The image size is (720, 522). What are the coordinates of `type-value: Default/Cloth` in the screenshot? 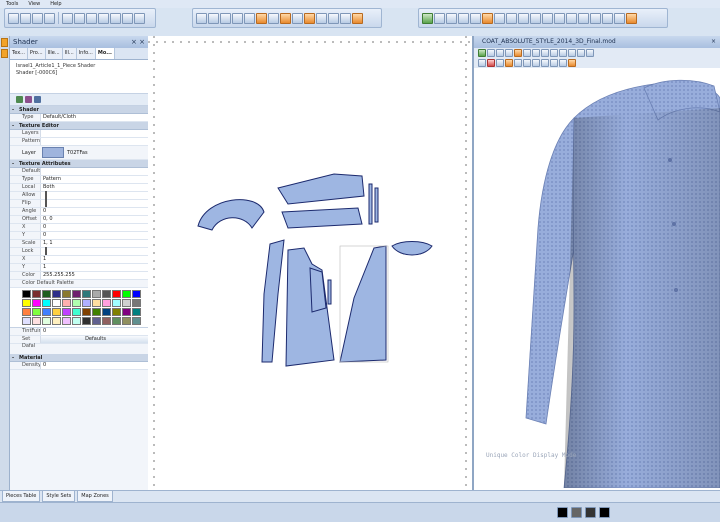 It's located at (94, 117).